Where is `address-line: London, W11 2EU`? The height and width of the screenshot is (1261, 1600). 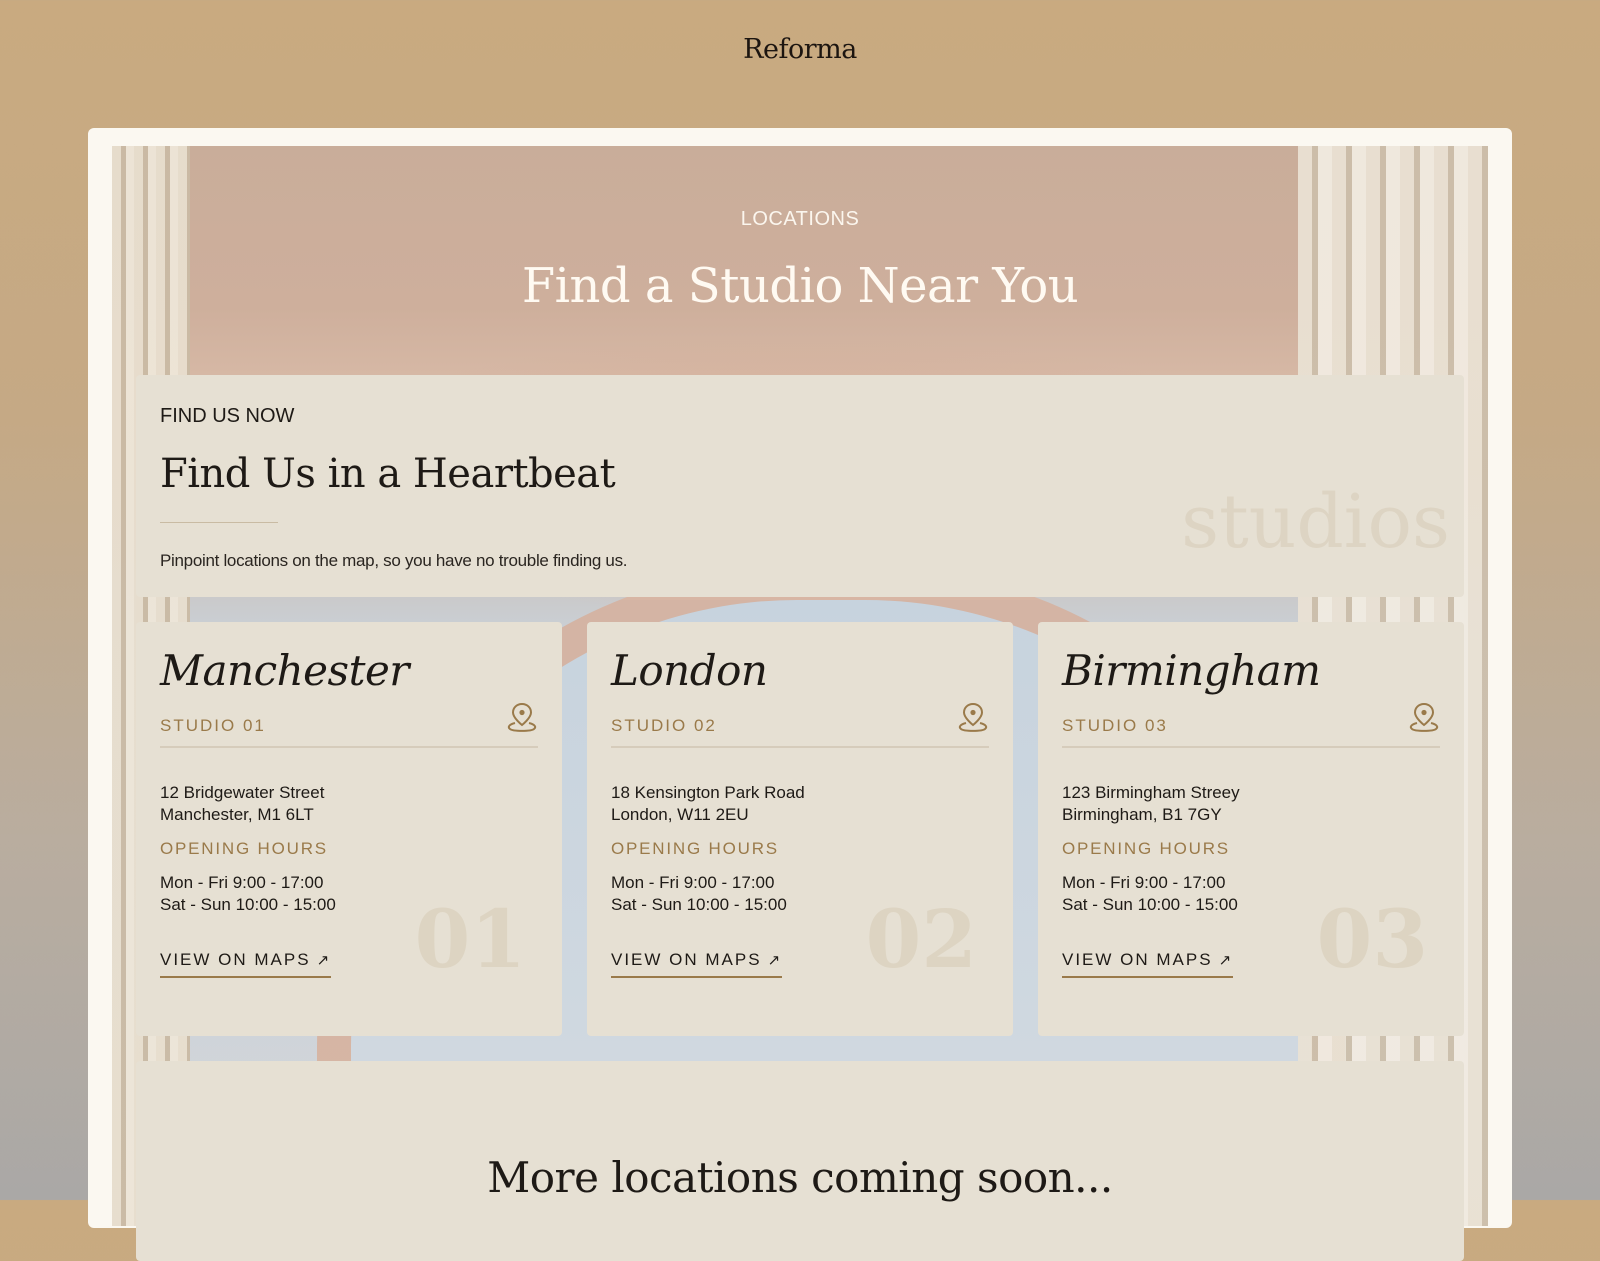 address-line: London, W11 2EU is located at coordinates (680, 814).